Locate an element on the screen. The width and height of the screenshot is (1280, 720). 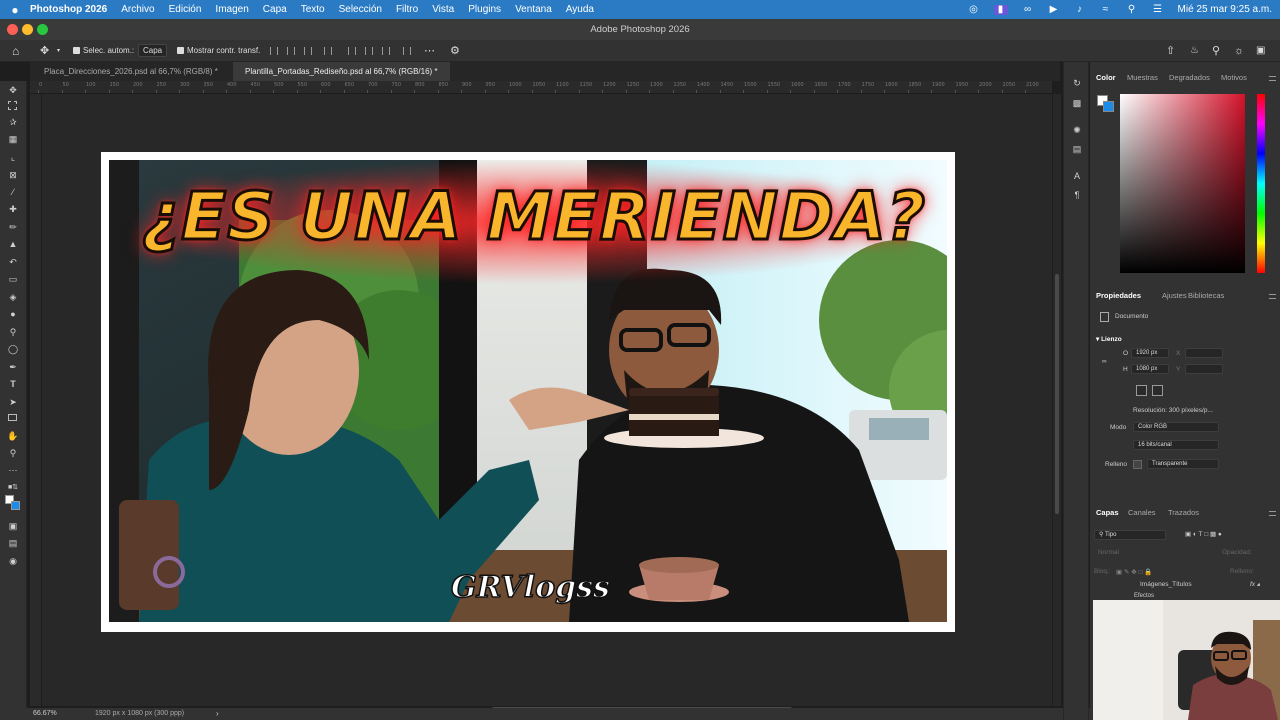
tab-motivos: Motivos is located at coordinates (1234, 78).